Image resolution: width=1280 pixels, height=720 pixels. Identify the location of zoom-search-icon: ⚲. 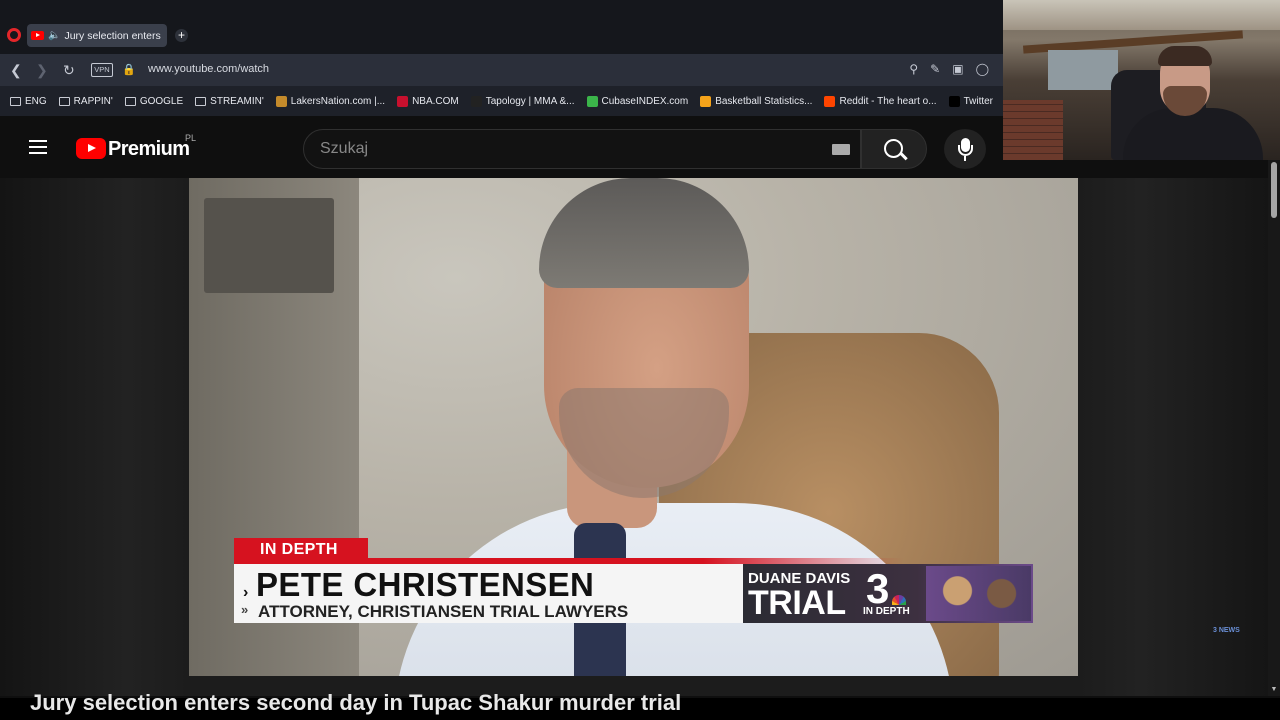
(913, 69).